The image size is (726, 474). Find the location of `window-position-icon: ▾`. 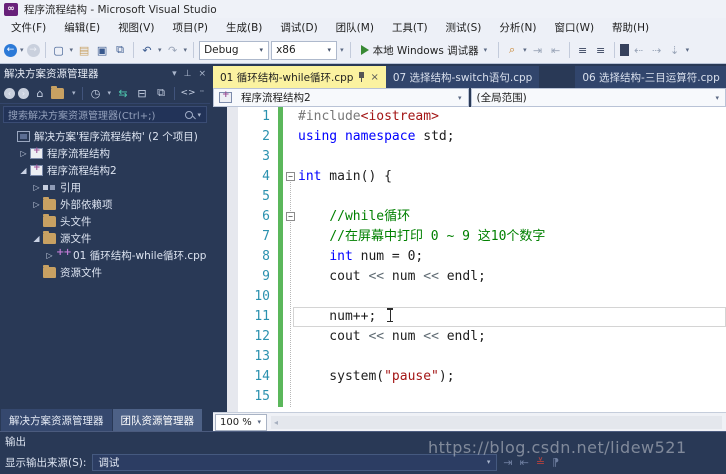

window-position-icon: ▾ is located at coordinates (174, 74).